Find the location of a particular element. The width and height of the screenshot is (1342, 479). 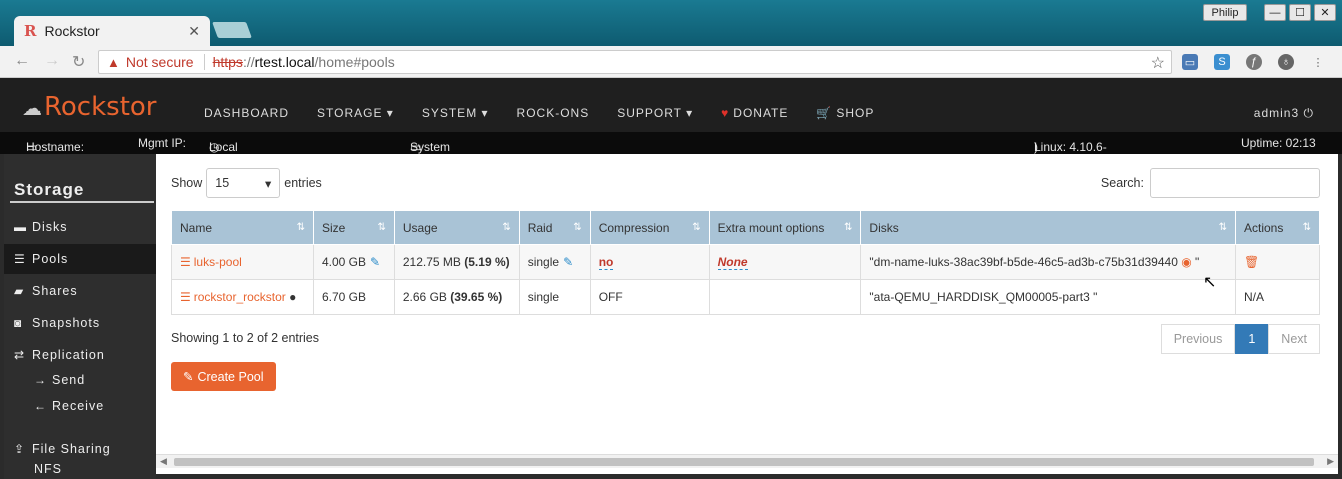

menu-dashboard: DASHBOARD is located at coordinates (246, 113).